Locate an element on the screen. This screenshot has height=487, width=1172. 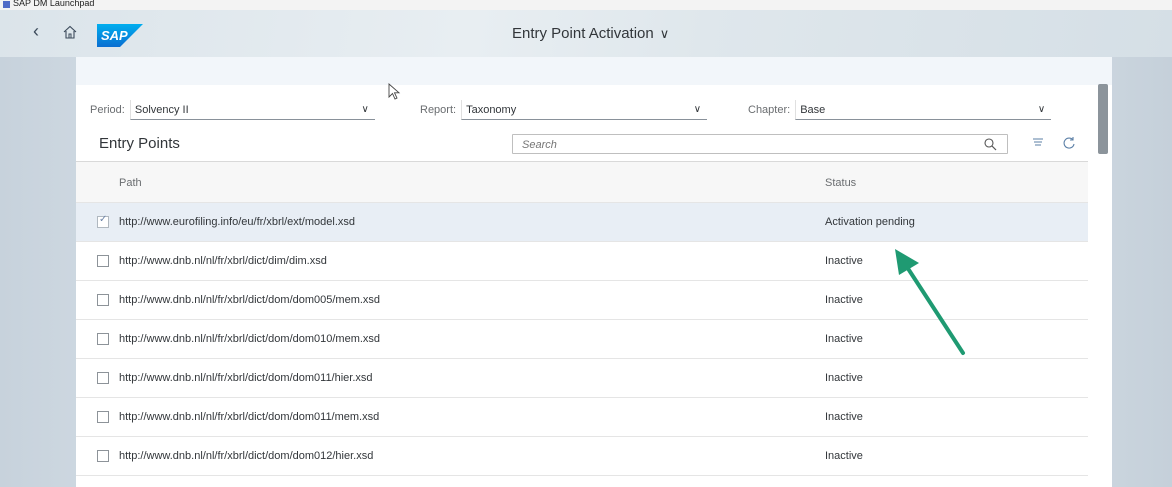
report-value: Taxonomy is located at coordinates (491, 110).